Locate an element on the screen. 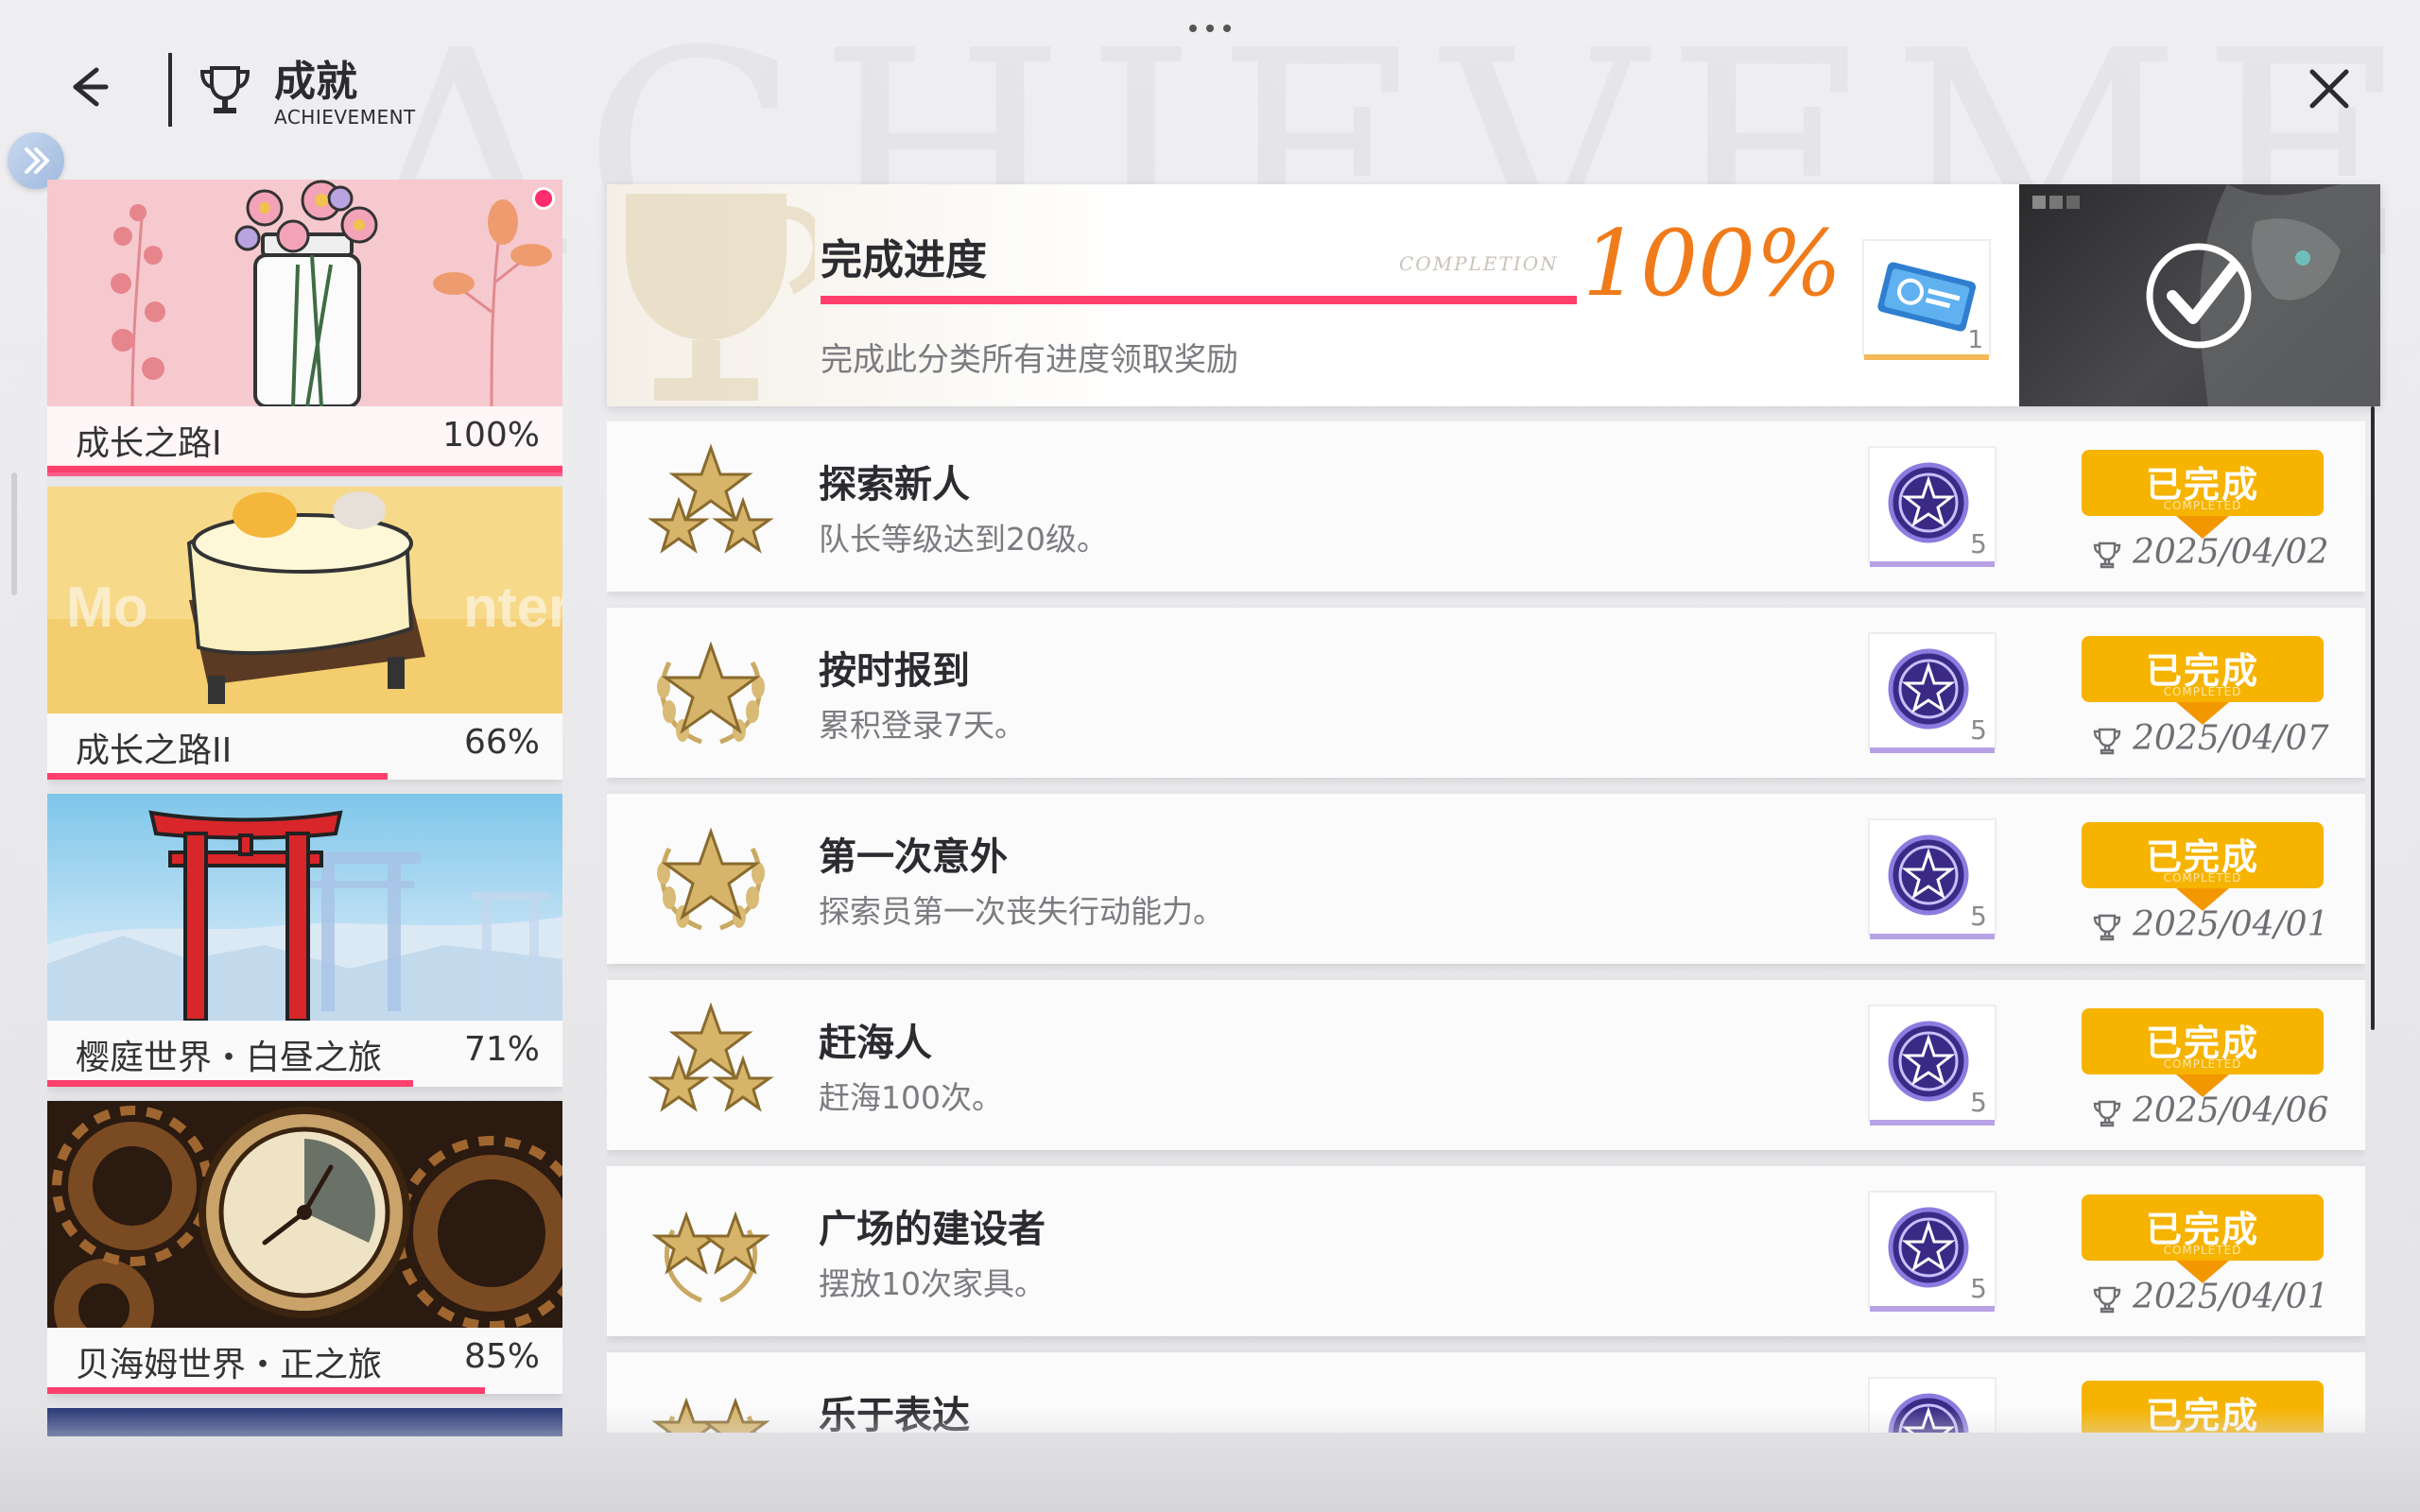 This screenshot has width=2420, height=1512. category-card: 成长之路I 100% is located at coordinates (304, 328).